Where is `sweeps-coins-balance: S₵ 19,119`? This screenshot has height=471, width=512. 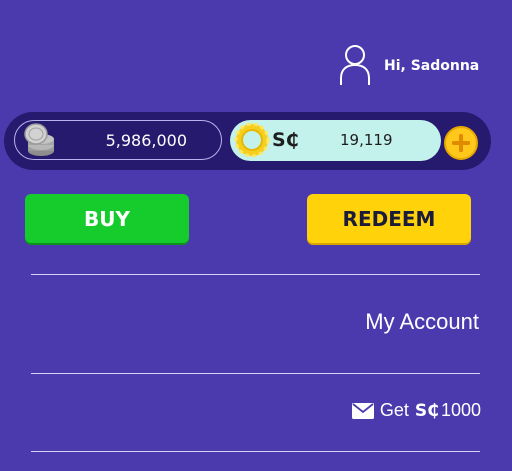
sweeps-coins-balance: S₵ 19,119 is located at coordinates (335, 140).